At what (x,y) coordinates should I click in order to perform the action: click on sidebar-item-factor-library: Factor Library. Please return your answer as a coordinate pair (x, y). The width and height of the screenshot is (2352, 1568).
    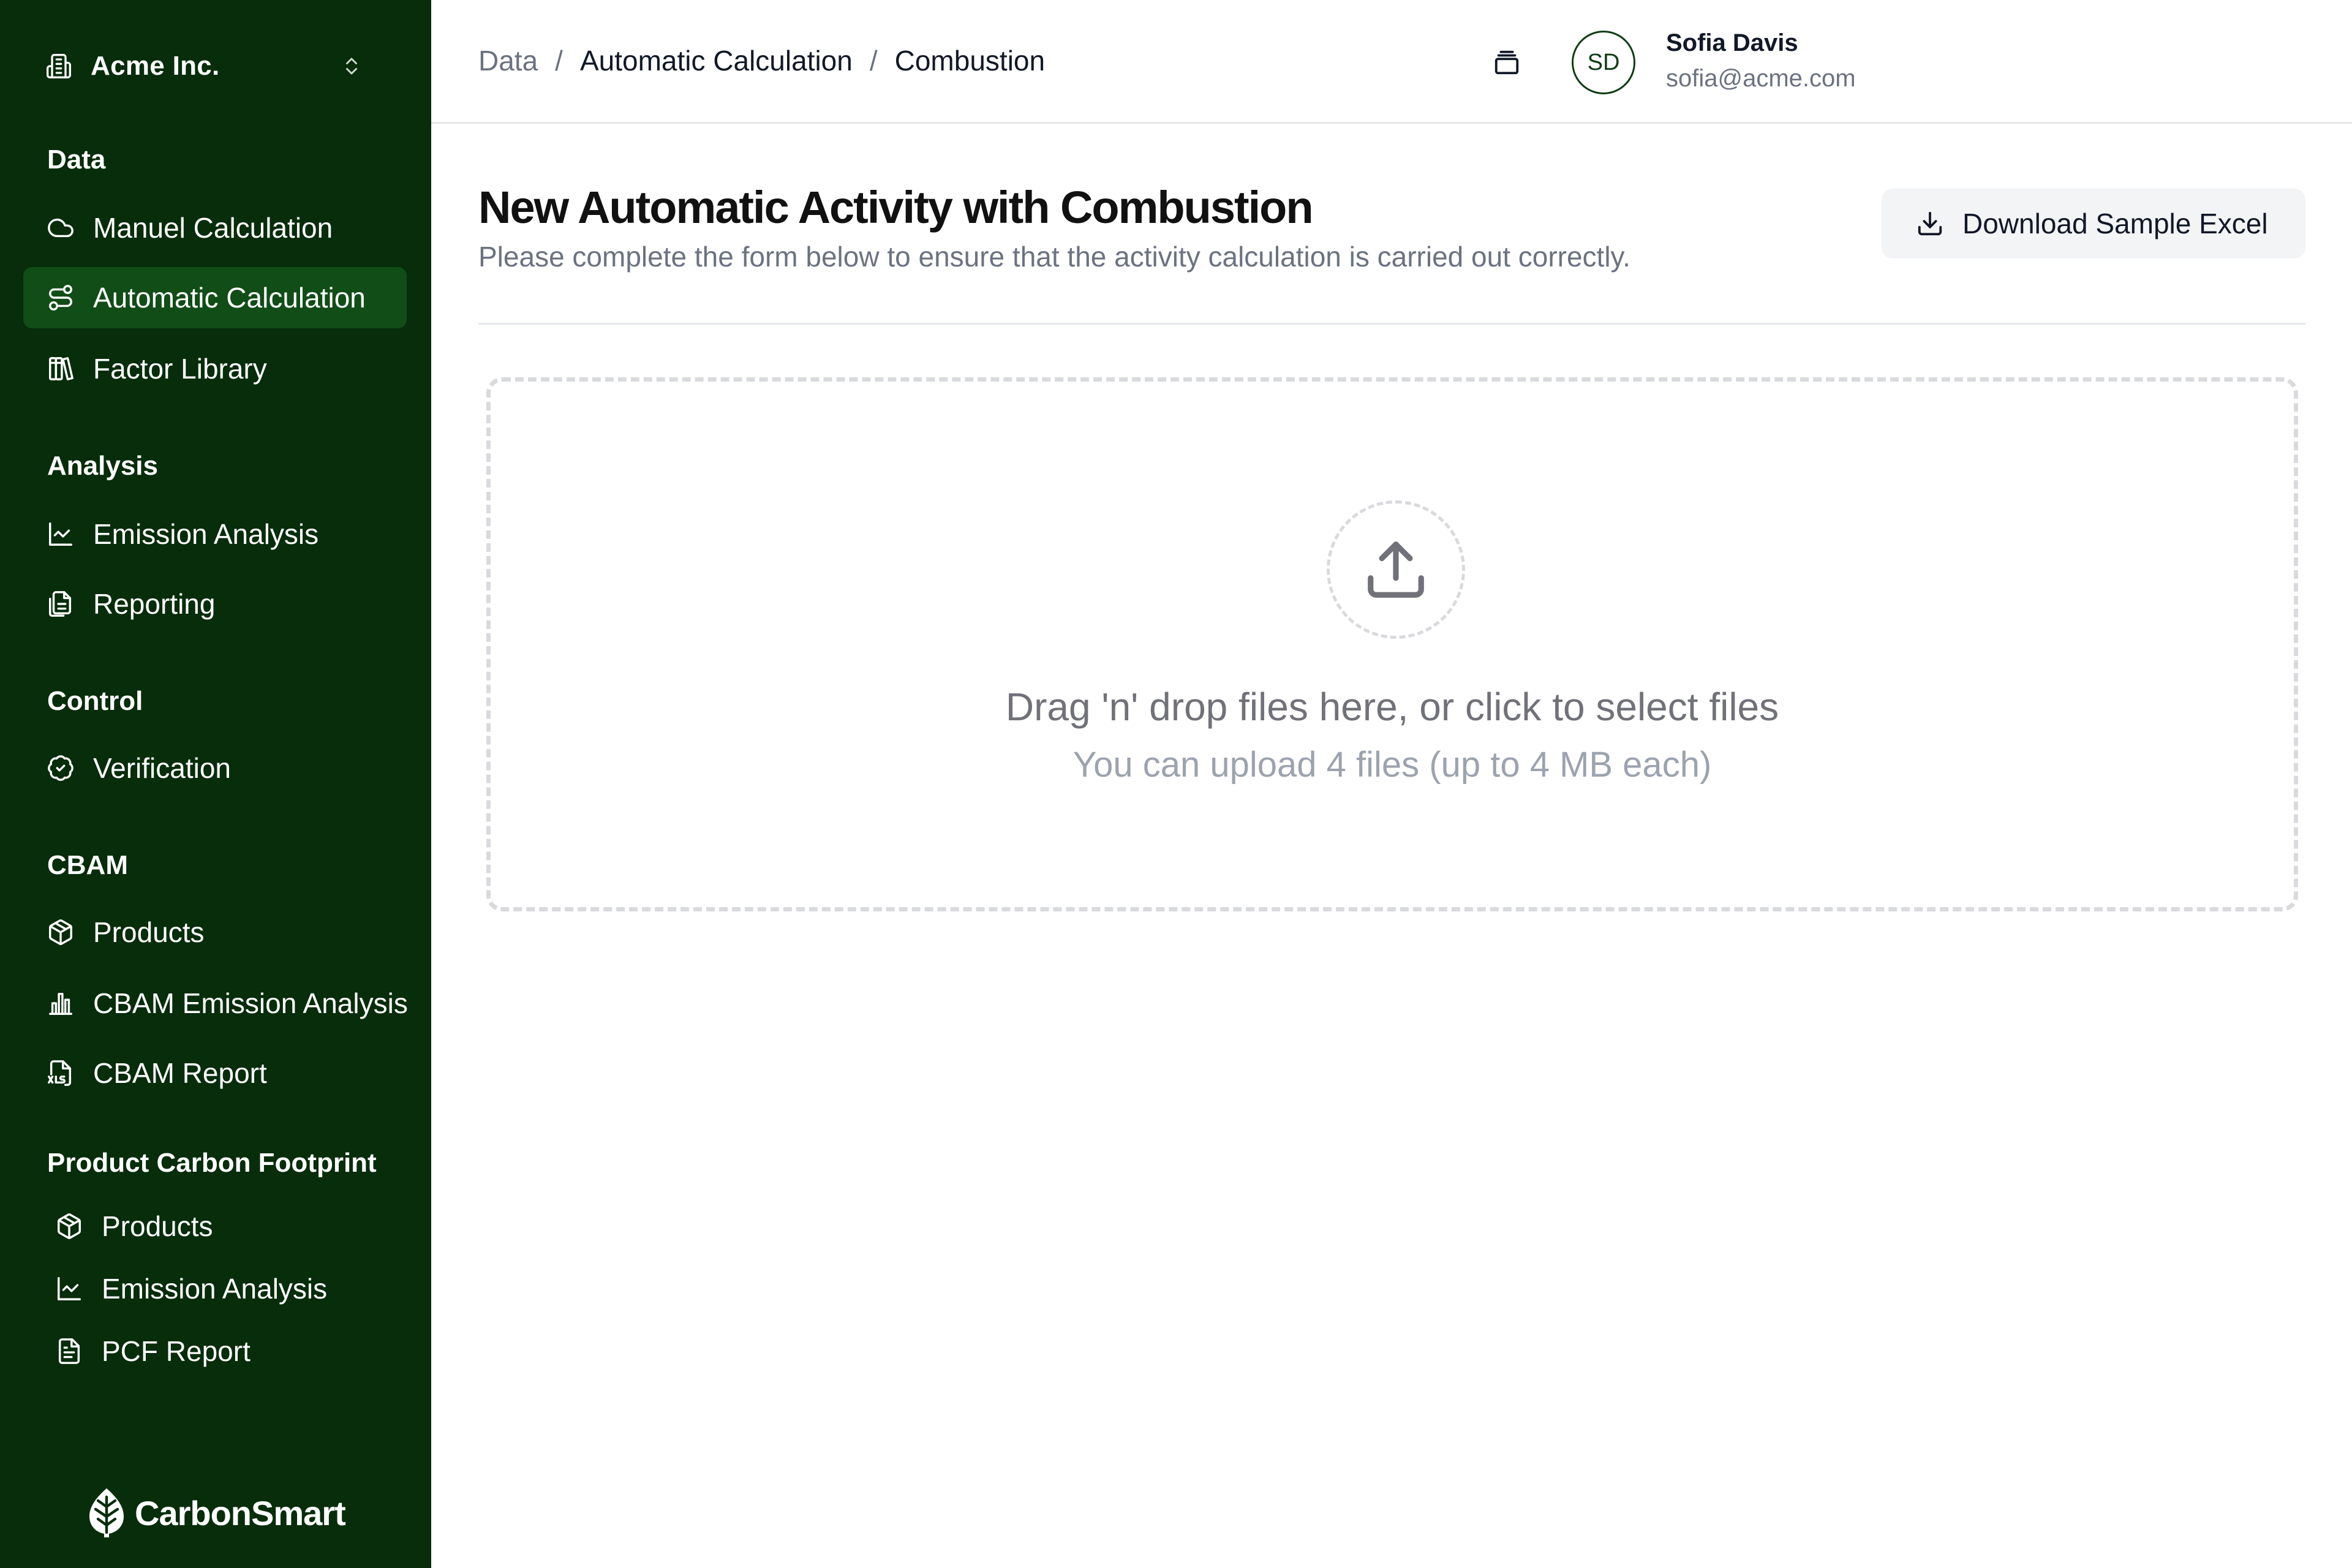
    Looking at the image, I should click on (215, 368).